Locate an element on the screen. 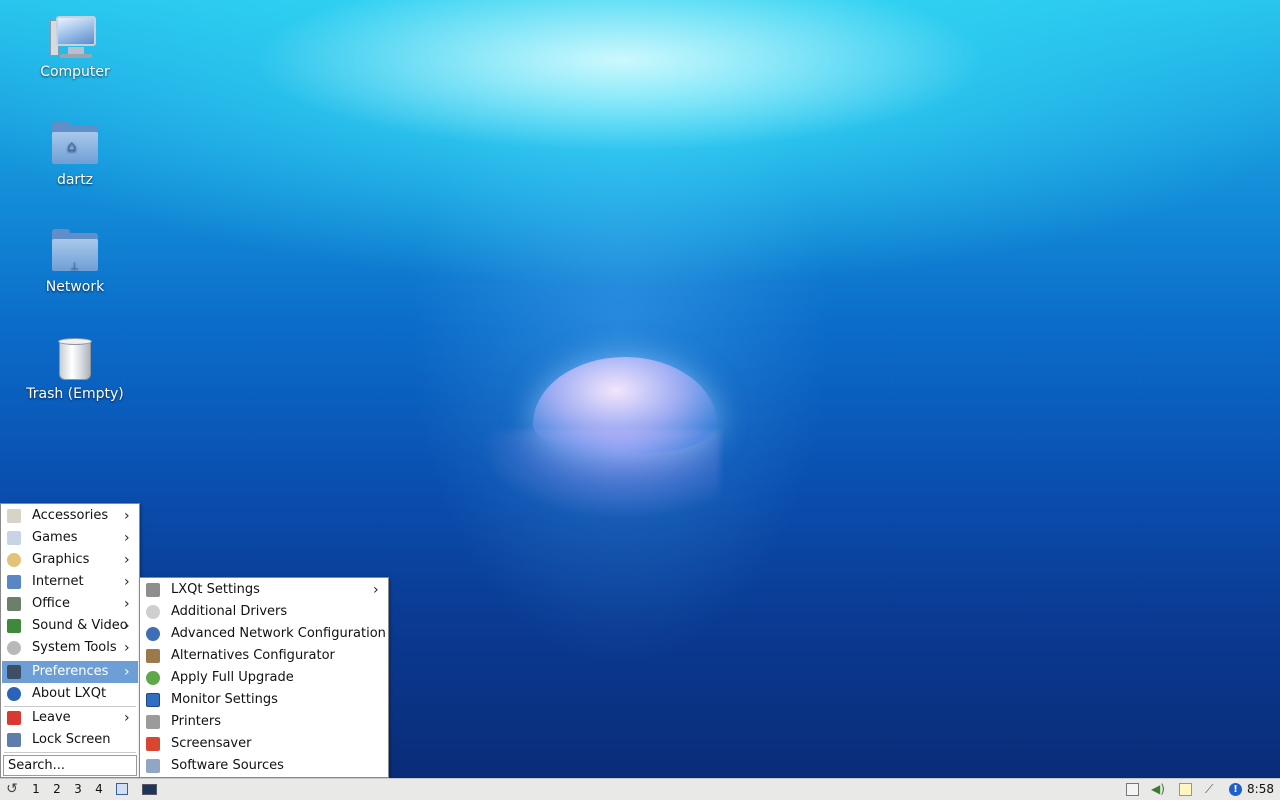 The width and height of the screenshot is (1280, 802). menu-item-office: Office › is located at coordinates (70, 604).